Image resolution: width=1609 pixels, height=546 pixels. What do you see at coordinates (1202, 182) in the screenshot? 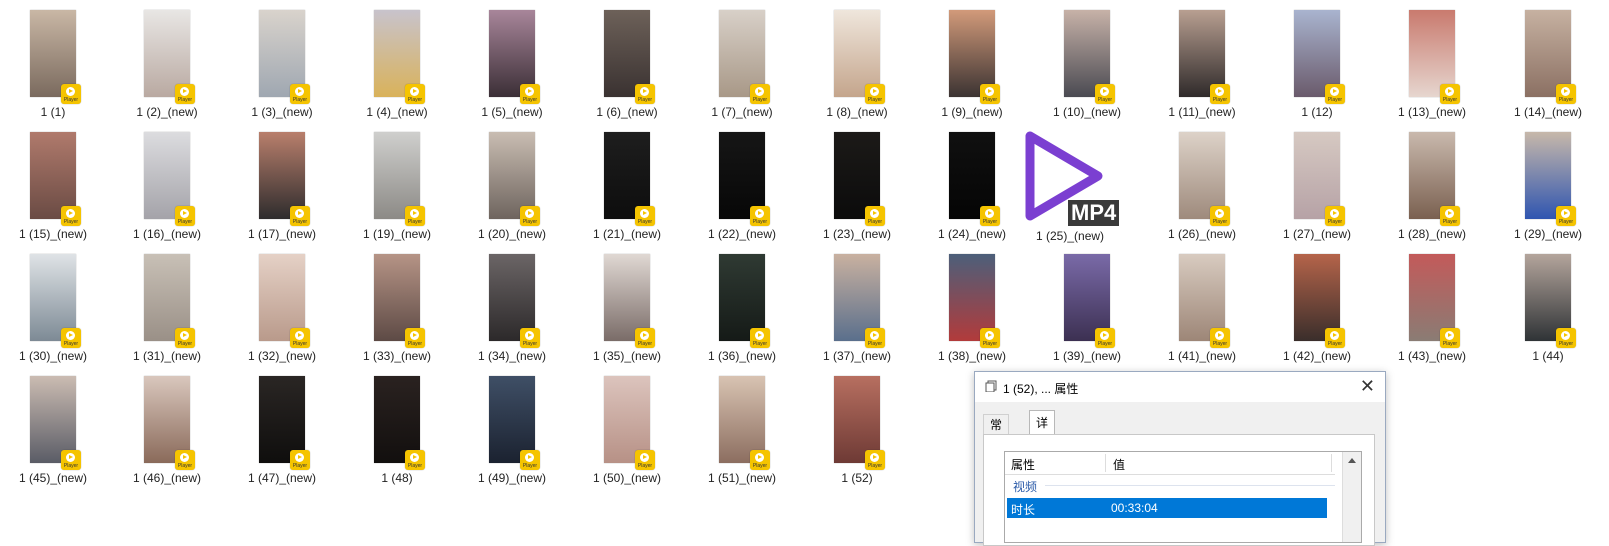
I see `file-item: Player 1 (26)_(new)` at bounding box center [1202, 182].